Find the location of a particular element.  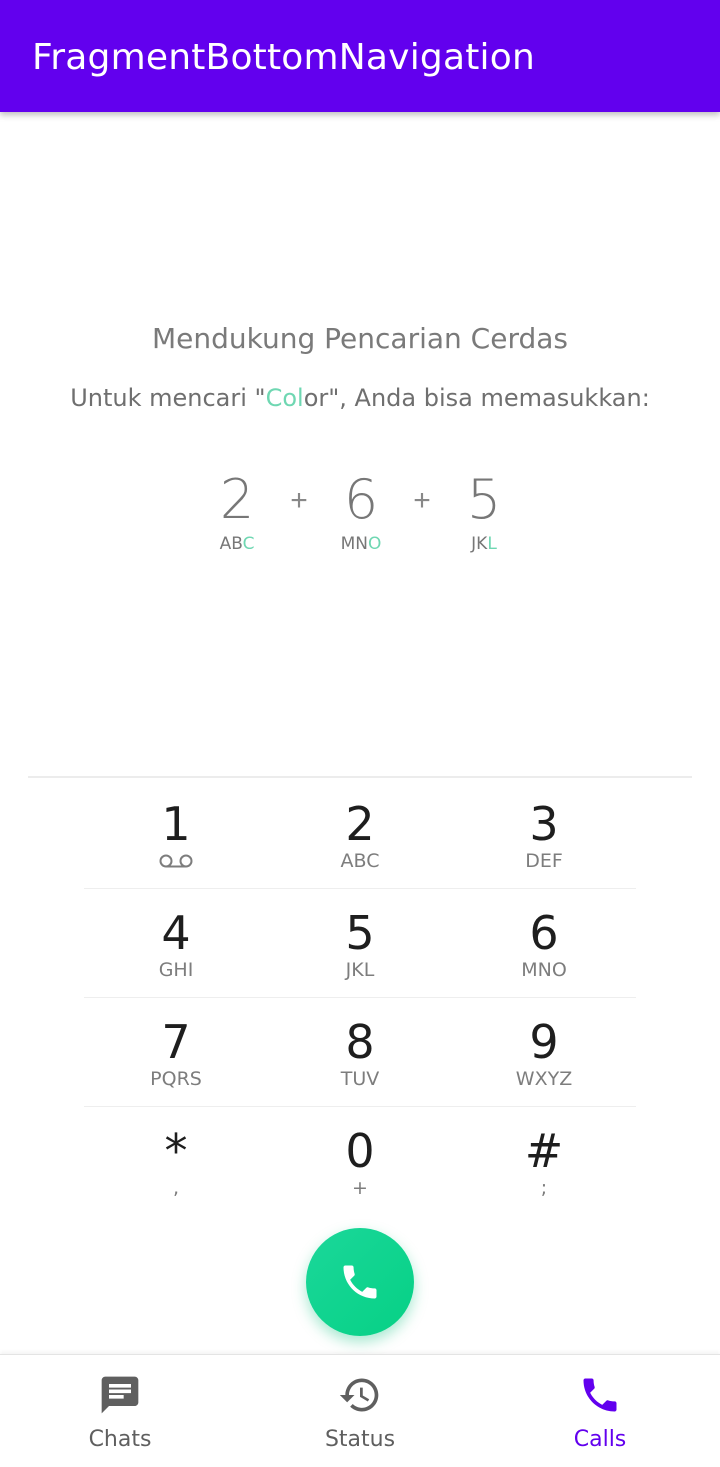

example-letters: MNO is located at coordinates (361, 544).